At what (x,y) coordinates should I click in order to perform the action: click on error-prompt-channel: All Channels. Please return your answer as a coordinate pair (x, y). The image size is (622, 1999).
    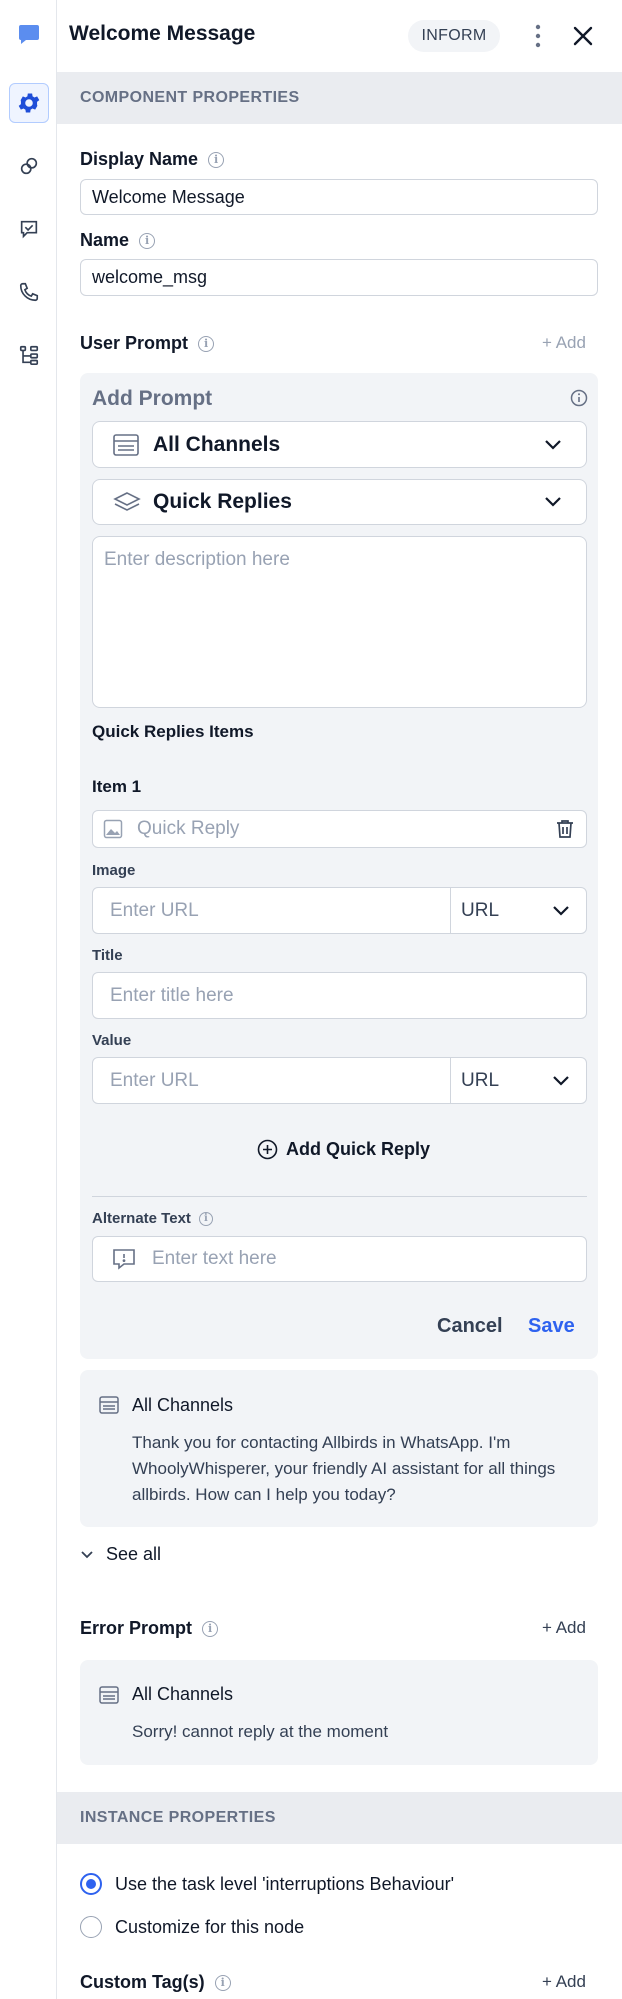
    Looking at the image, I should click on (183, 1694).